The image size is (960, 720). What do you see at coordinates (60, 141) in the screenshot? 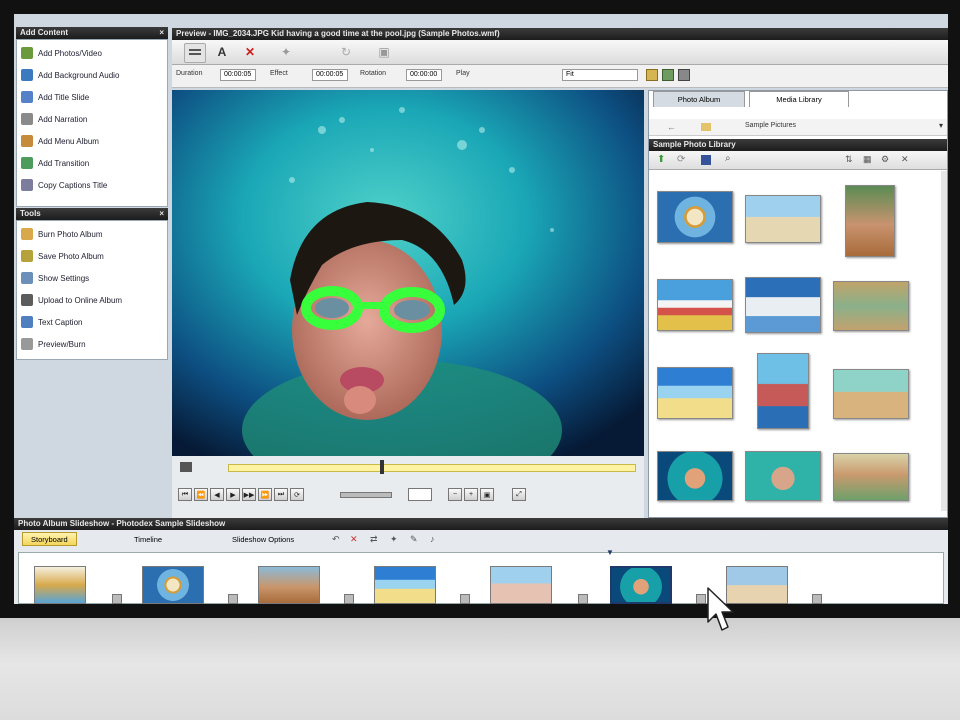
I see `task-add-menu: Add Menu Album` at bounding box center [60, 141].